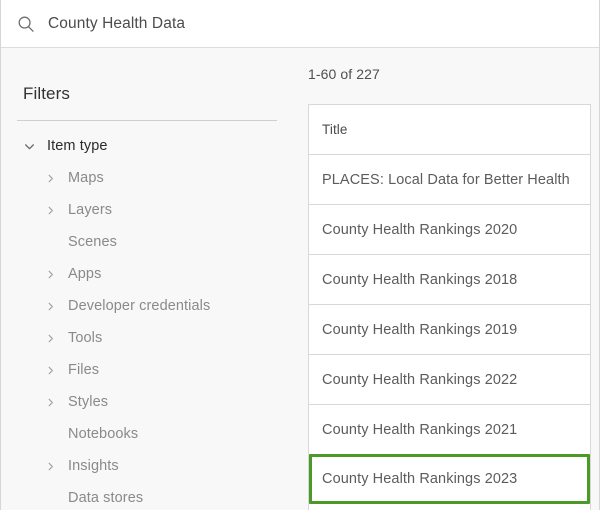 The width and height of the screenshot is (600, 510). What do you see at coordinates (90, 210) in the screenshot?
I see `filter-item-label: Layers` at bounding box center [90, 210].